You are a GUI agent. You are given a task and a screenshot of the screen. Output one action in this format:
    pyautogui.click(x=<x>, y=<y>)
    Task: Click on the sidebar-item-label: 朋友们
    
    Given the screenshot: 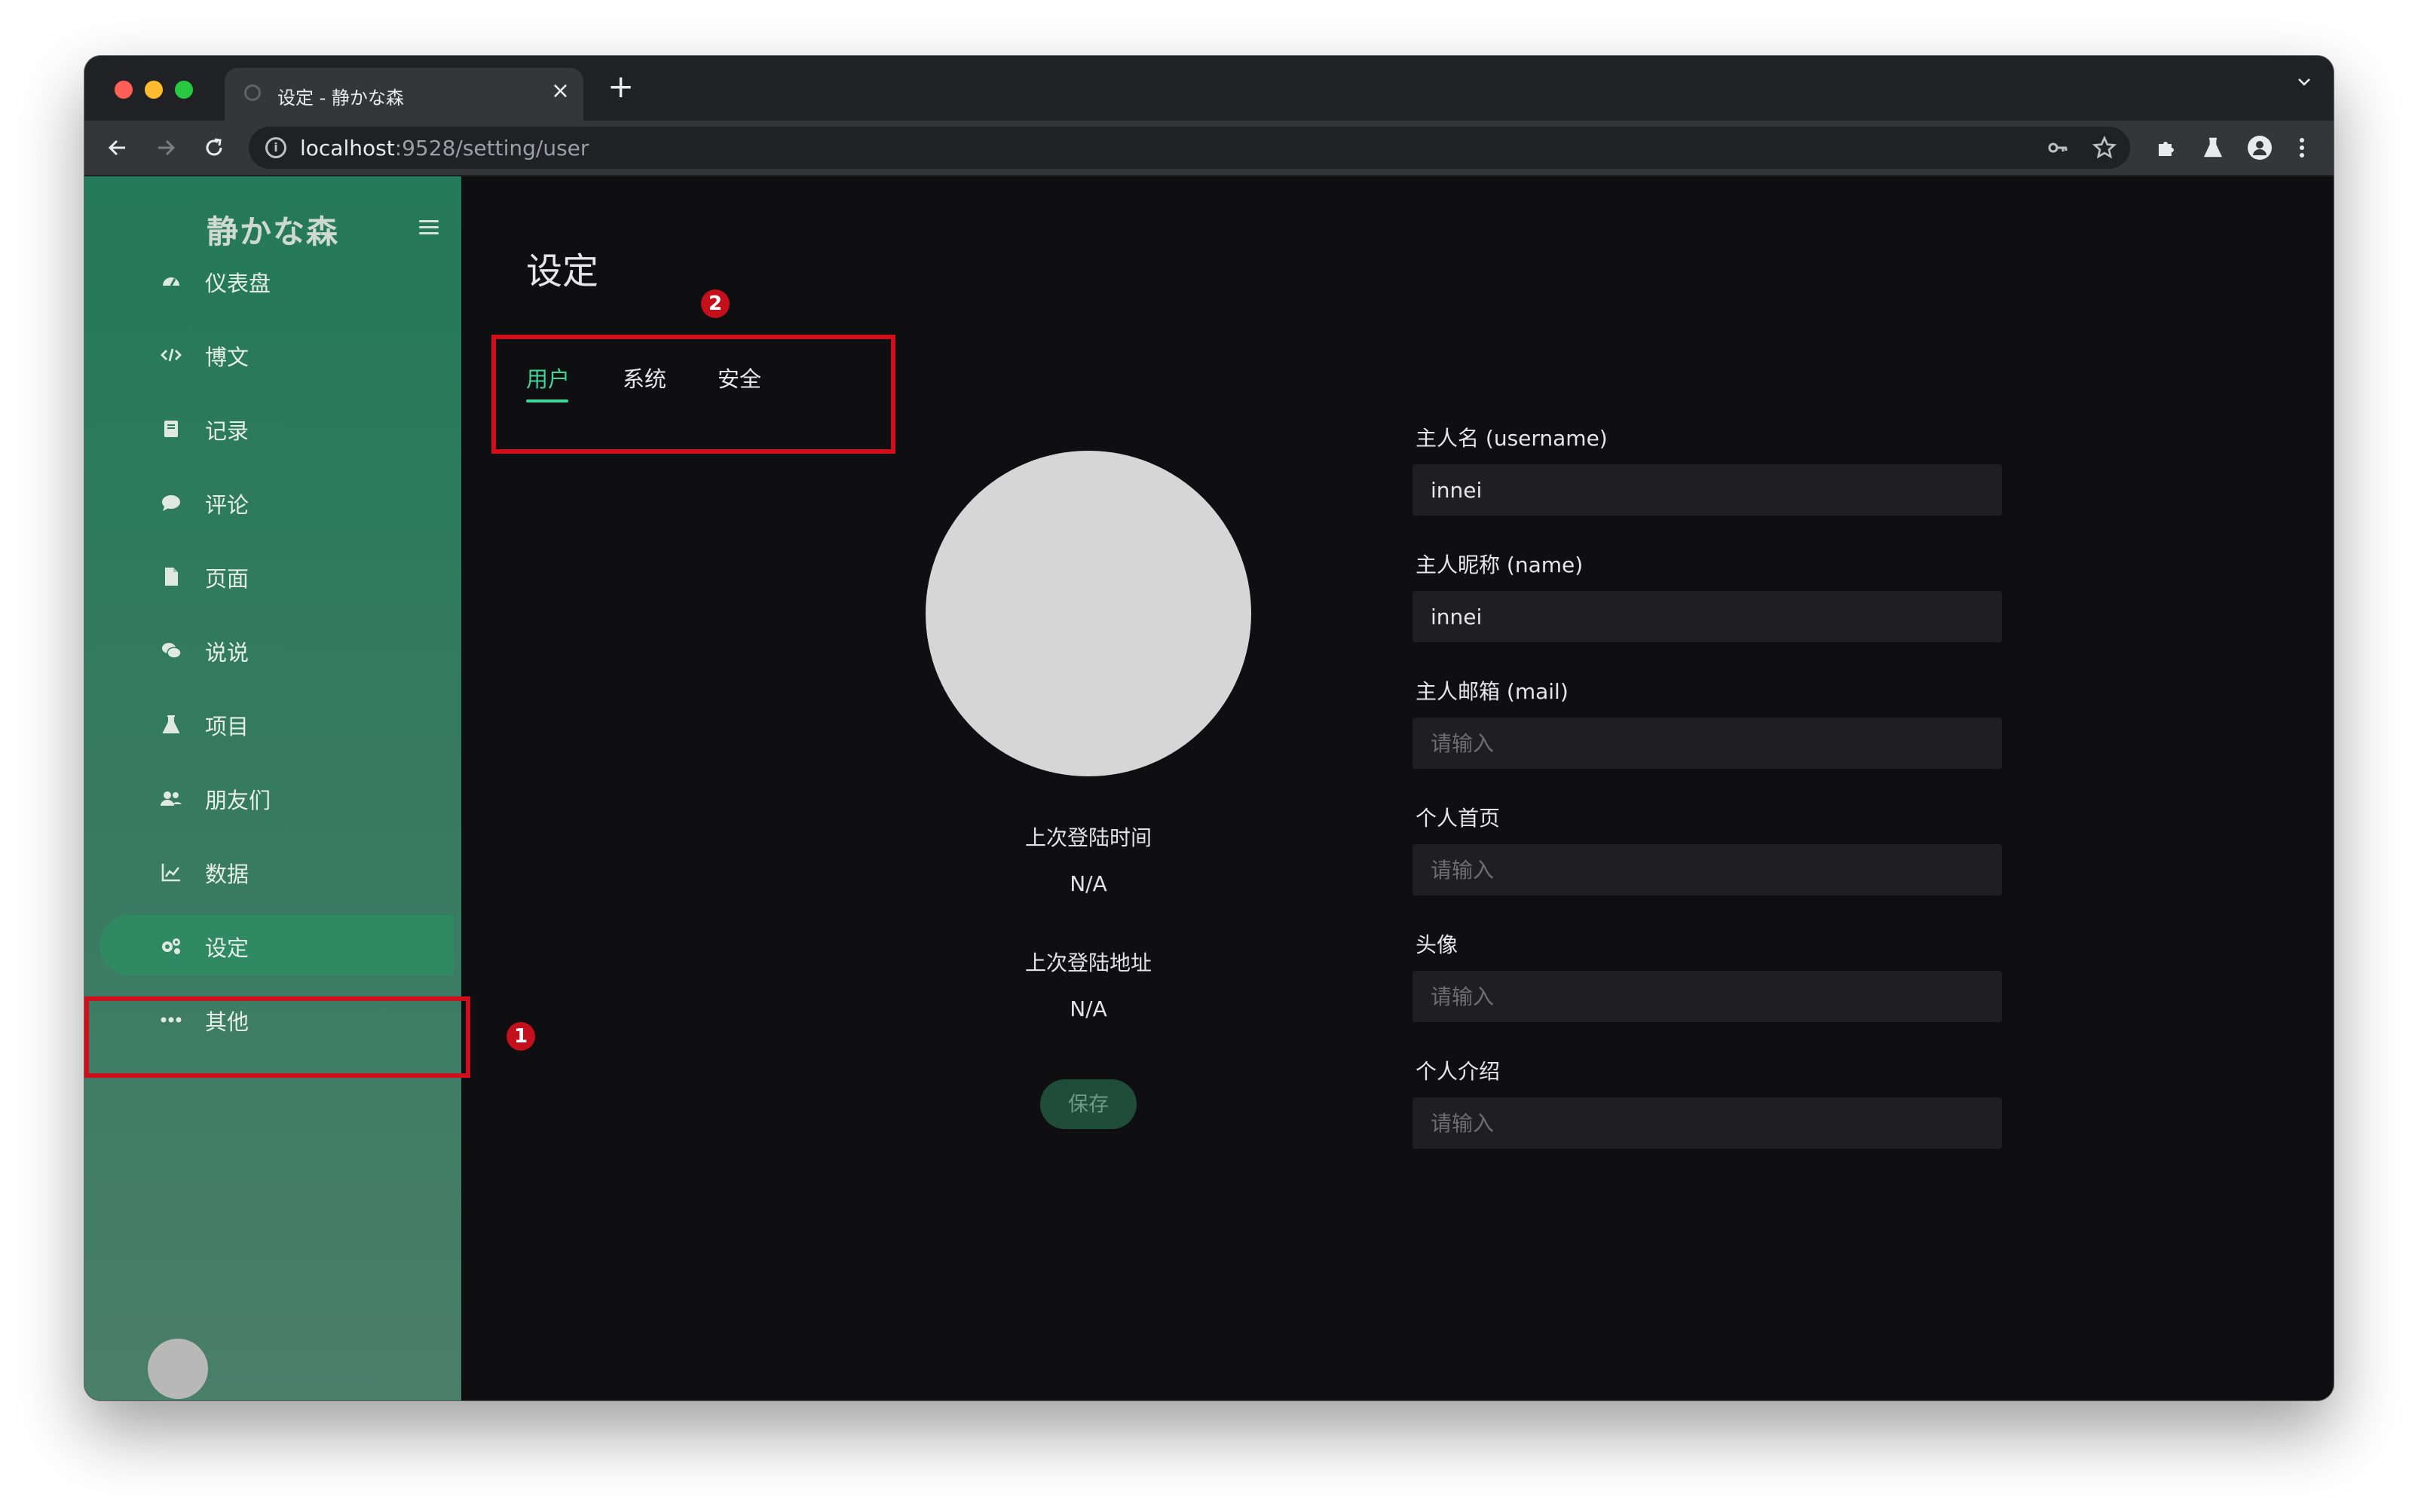 What is the action you would take?
    pyautogui.click(x=238, y=801)
    